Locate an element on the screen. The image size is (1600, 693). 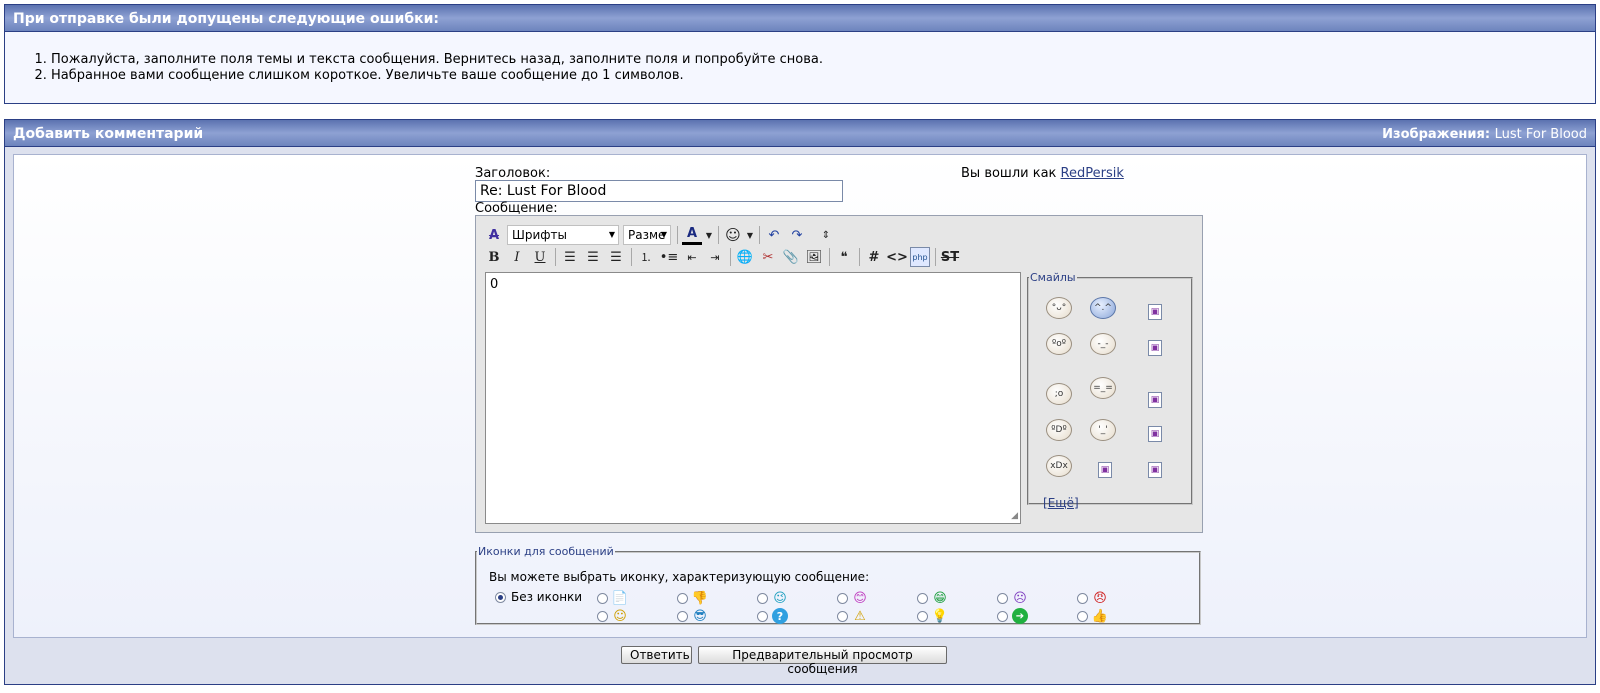
hash-icon: # is located at coordinates (874, 257).